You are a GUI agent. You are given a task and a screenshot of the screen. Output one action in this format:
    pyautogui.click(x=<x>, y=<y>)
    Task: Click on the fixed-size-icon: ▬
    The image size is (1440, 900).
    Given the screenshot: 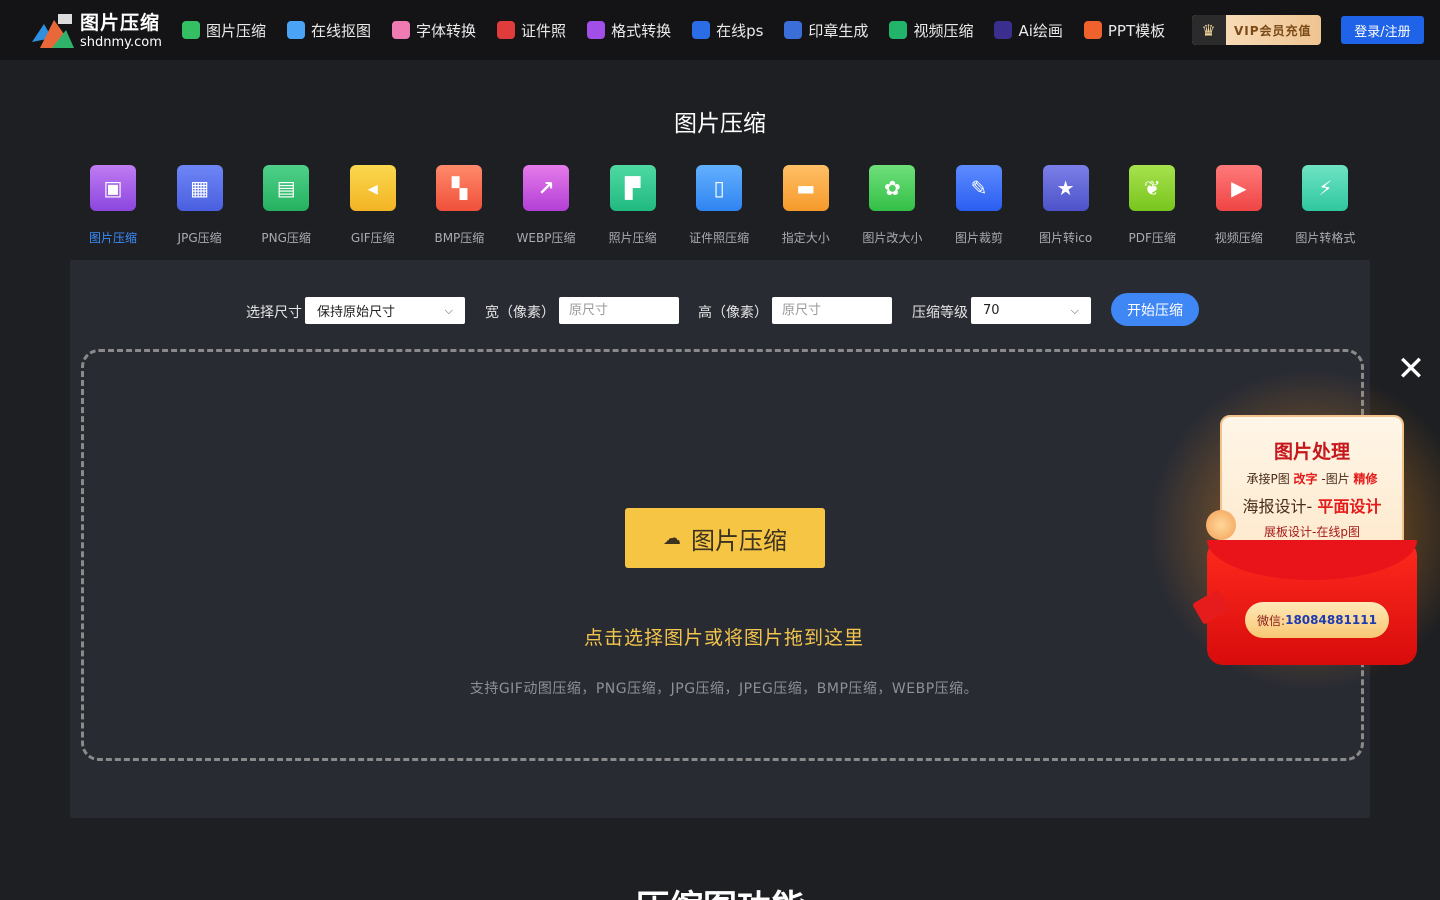 What is the action you would take?
    pyautogui.click(x=805, y=188)
    